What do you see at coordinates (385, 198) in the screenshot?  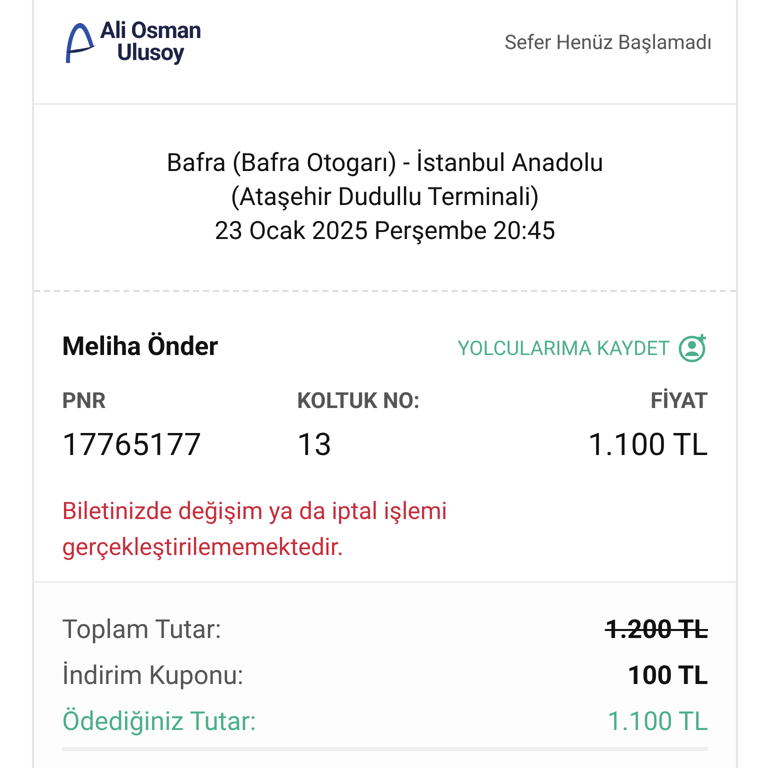 I see `route-text: (Ataşehir Dudullu Terminali)` at bounding box center [385, 198].